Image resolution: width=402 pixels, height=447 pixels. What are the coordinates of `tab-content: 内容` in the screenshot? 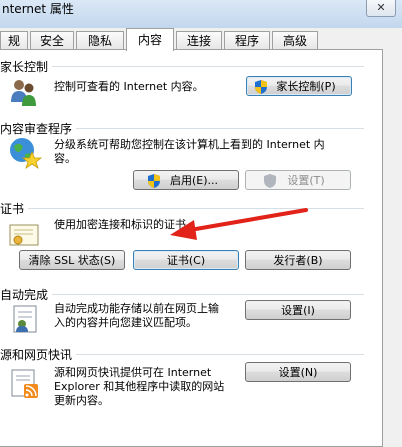 It's located at (150, 39).